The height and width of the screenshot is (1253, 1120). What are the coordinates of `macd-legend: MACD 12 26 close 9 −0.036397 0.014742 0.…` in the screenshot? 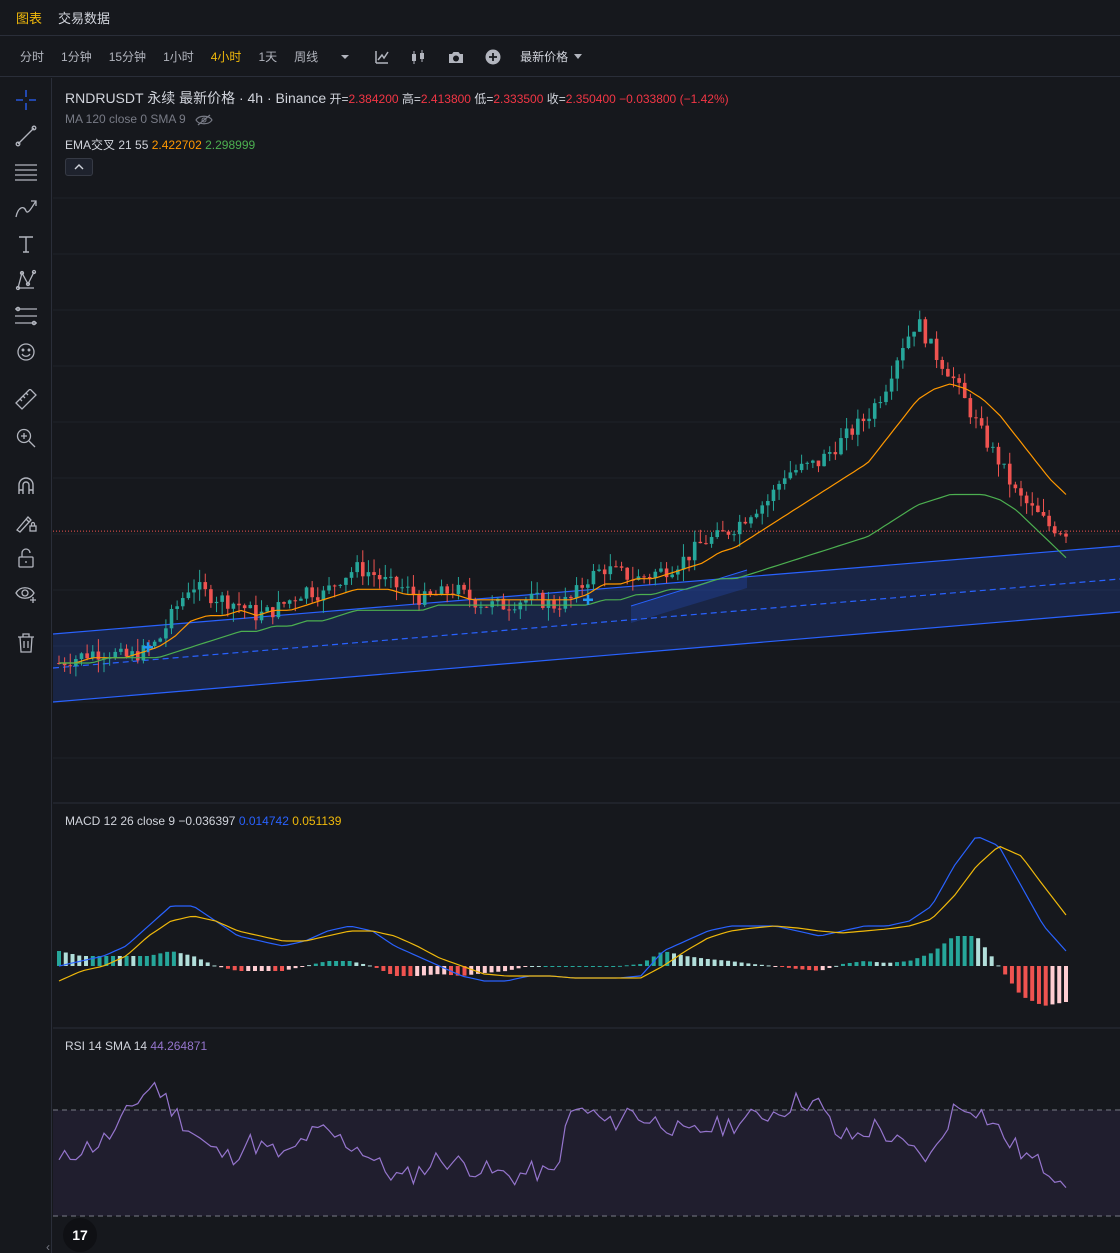 It's located at (203, 821).